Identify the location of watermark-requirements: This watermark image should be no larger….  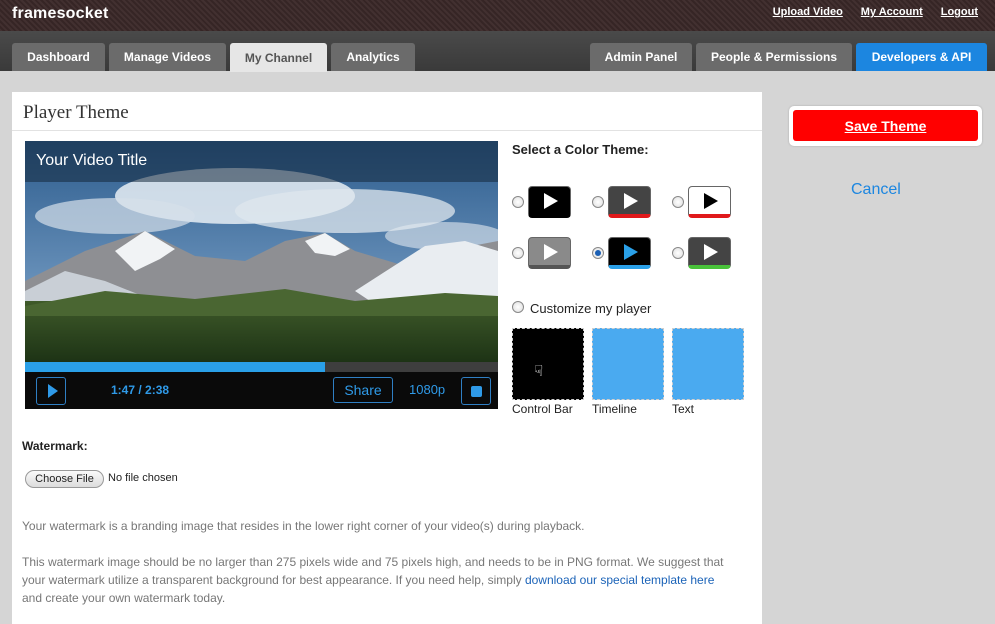
(379, 580).